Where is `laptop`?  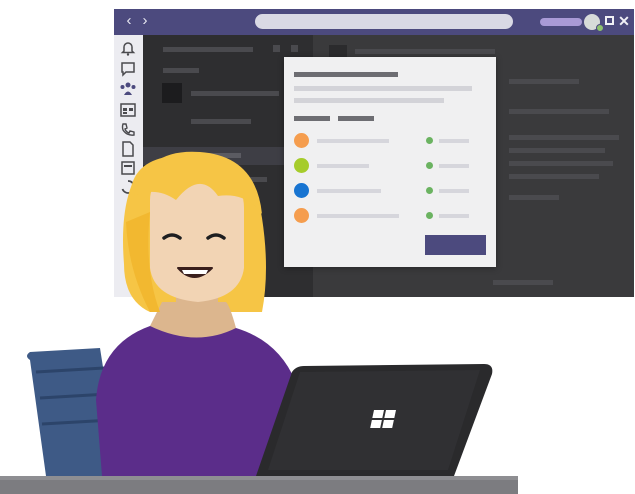
laptop is located at coordinates (374, 420).